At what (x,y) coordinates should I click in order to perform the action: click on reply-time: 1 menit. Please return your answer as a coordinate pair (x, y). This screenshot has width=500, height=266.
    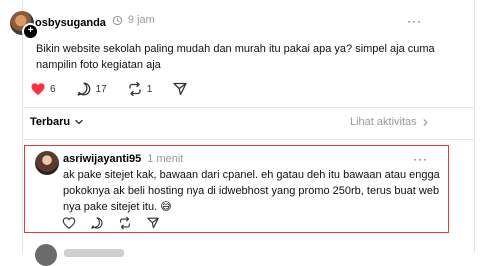
    Looking at the image, I should click on (165, 159).